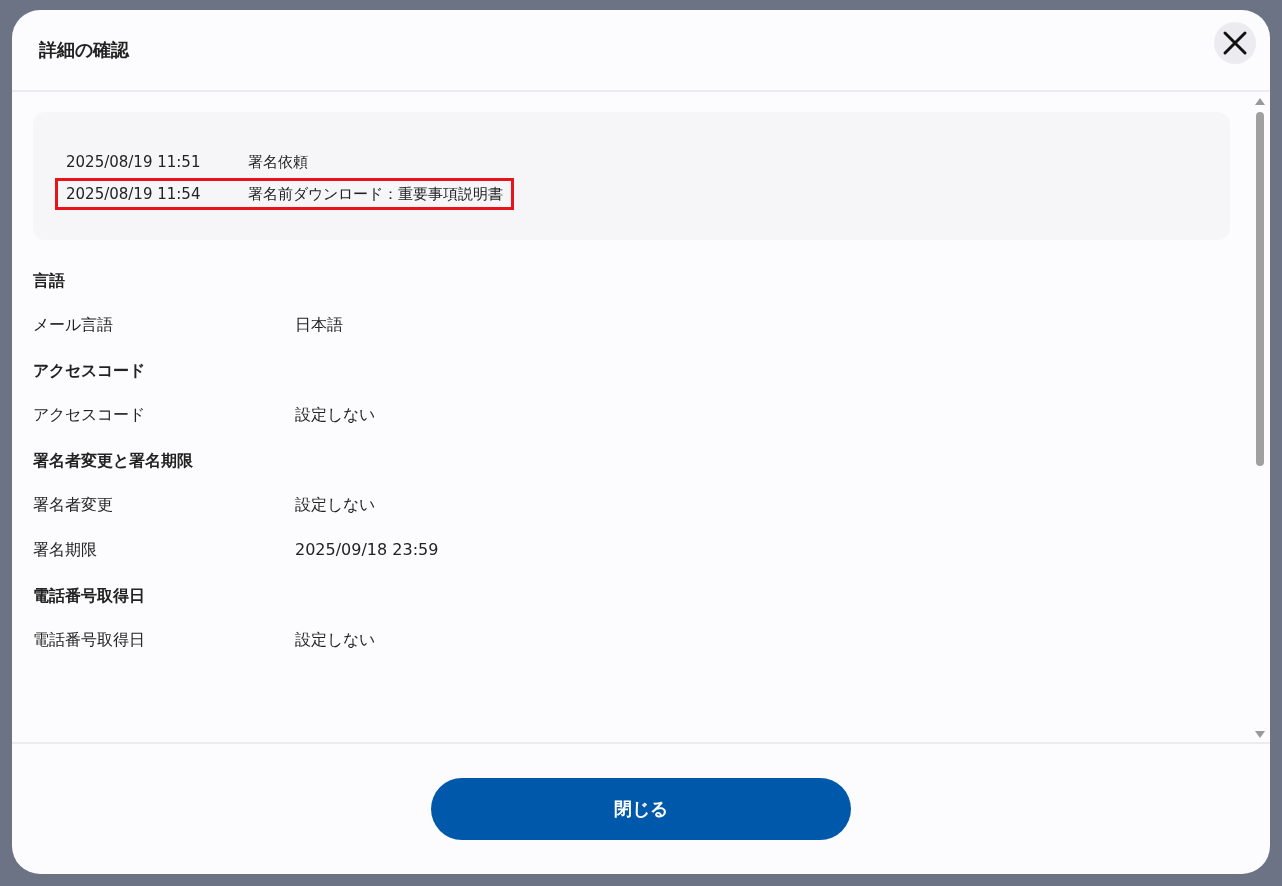 This screenshot has height=886, width=1282. I want to click on field-label: アクセスコード, so click(89, 415).